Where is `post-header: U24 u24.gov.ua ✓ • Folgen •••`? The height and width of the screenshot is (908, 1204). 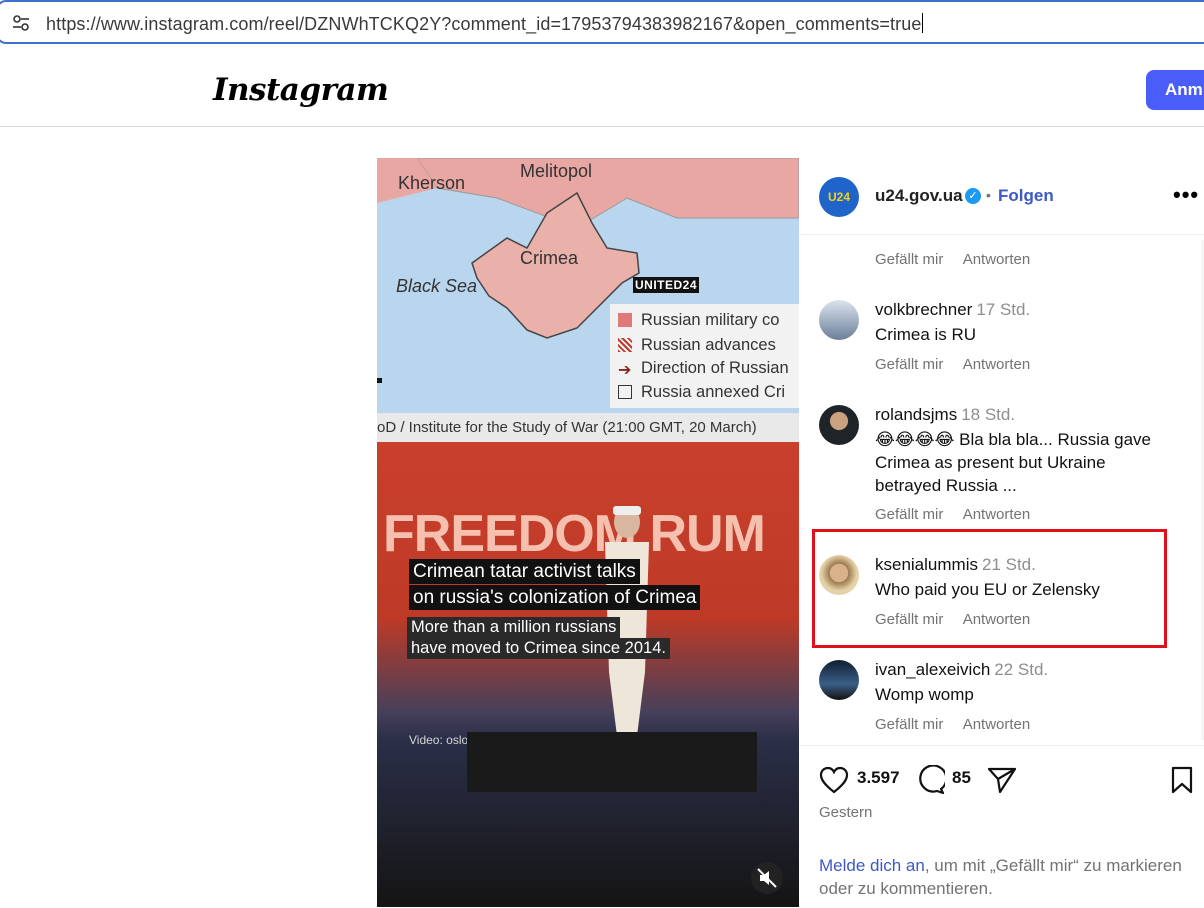 post-header: U24 u24.gov.ua ✓ • Folgen ••• is located at coordinates (1001, 196).